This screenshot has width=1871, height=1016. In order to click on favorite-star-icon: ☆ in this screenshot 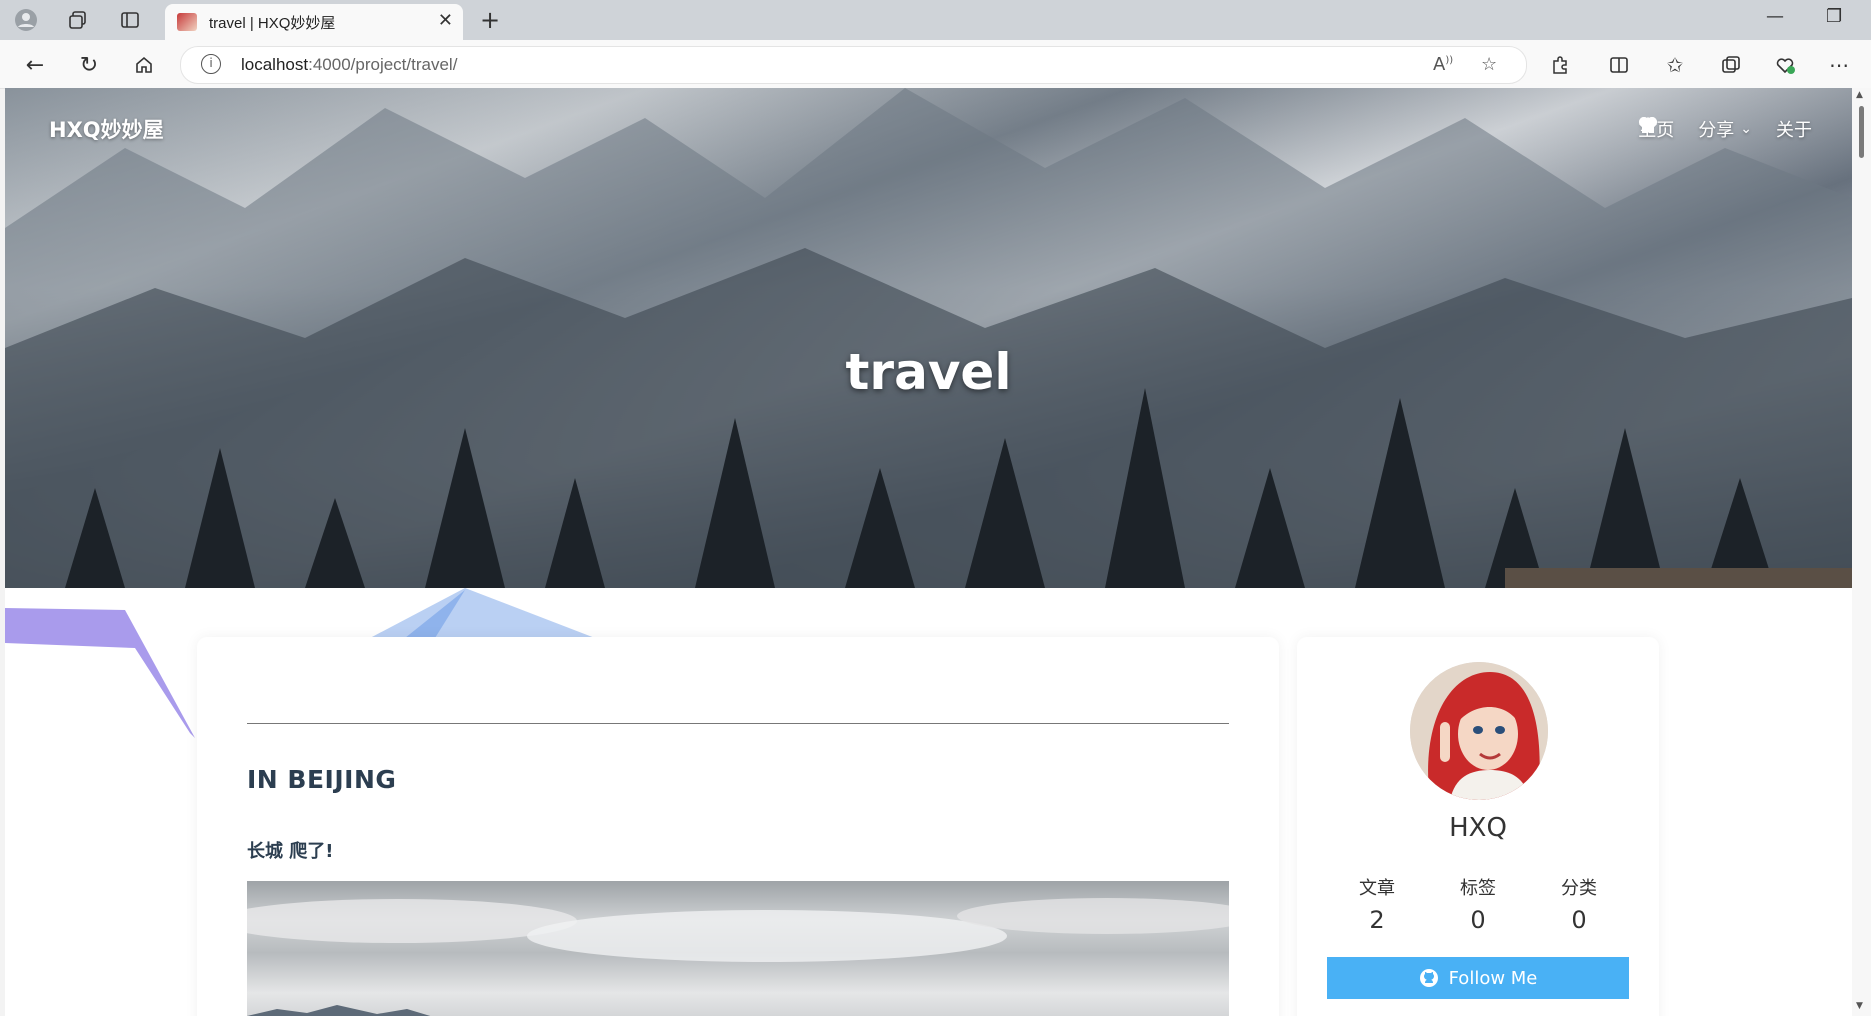, I will do `click(1489, 64)`.